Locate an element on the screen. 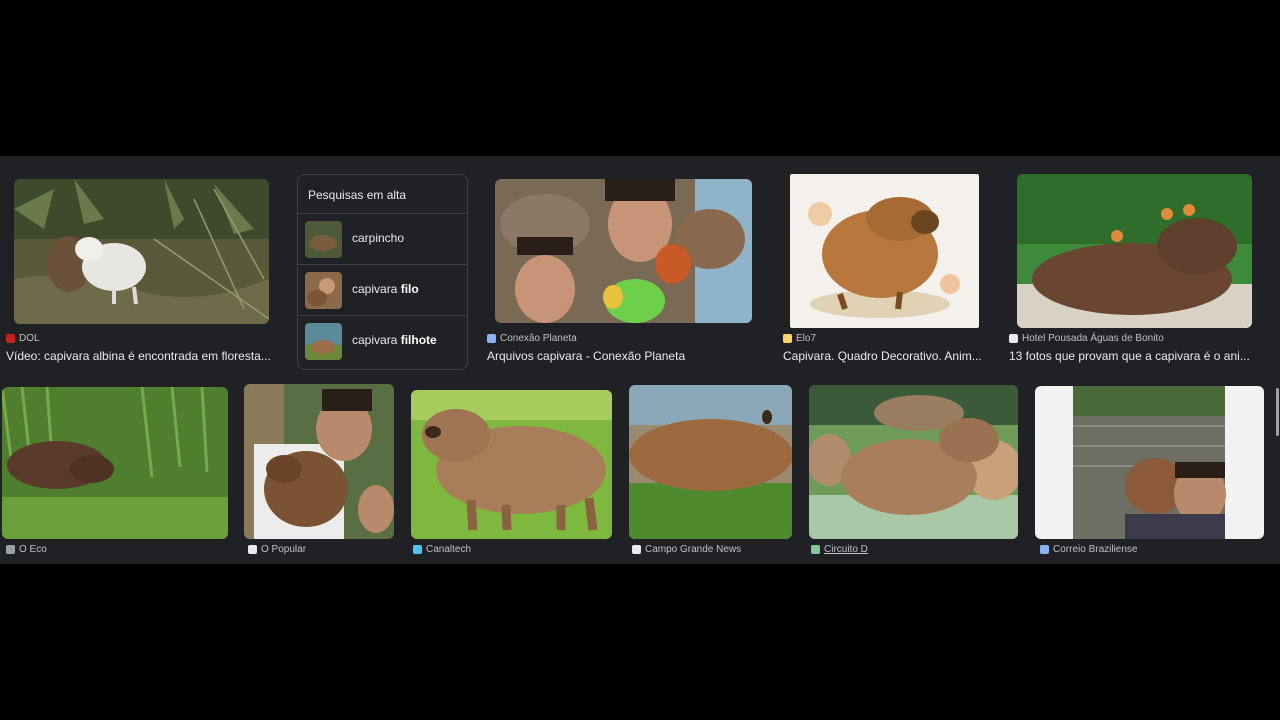 Image resolution: width=1280 pixels, height=720 pixels. trending-item-capivara-filo: capivara filo is located at coordinates (382, 289).